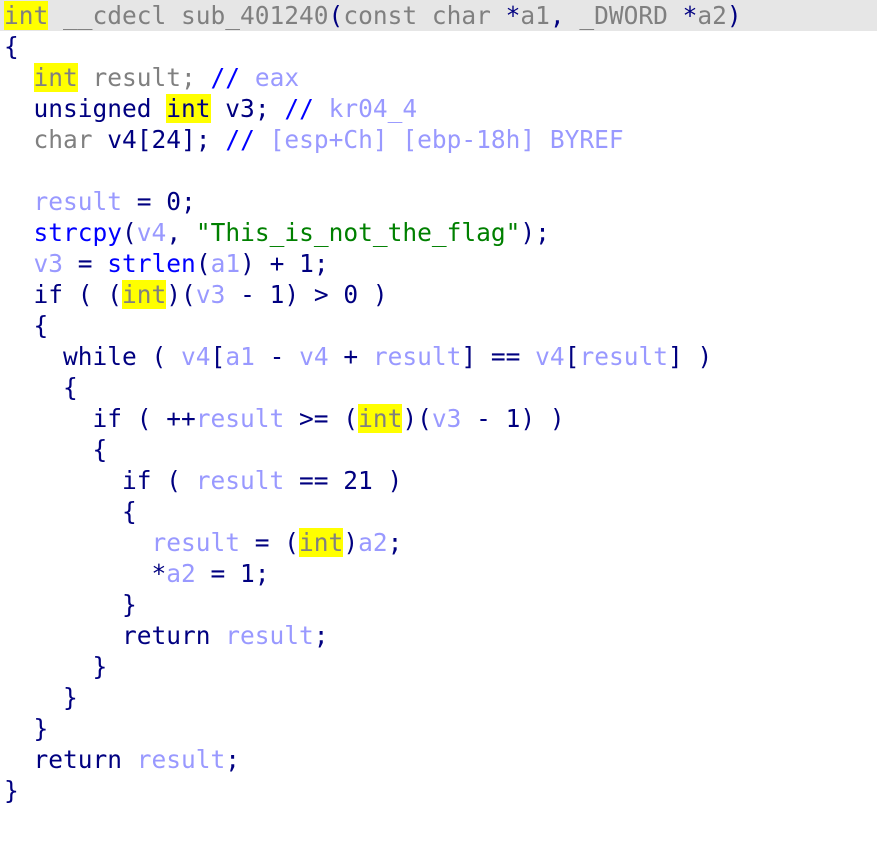 This screenshot has width=877, height=842. Describe the element at coordinates (438, 46) in the screenshot. I see `code-line-2: {` at that location.